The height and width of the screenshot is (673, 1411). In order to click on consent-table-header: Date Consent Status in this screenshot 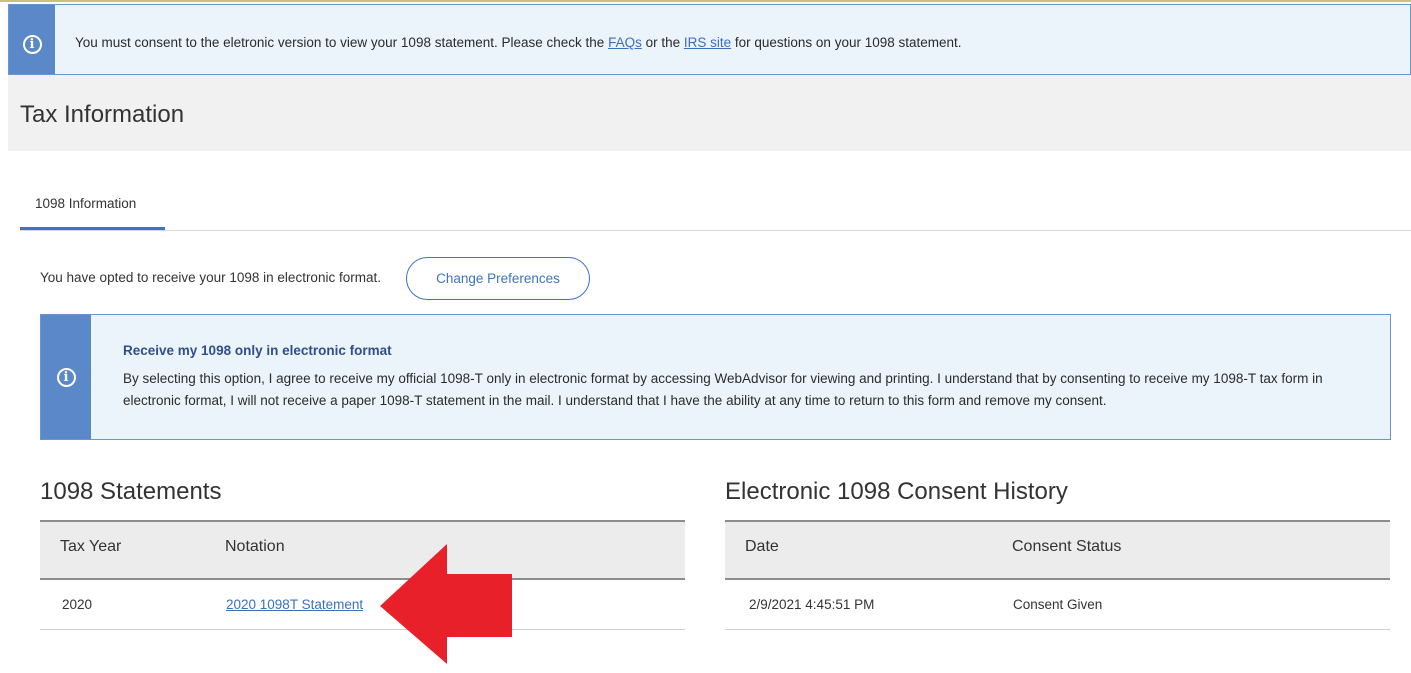, I will do `click(1057, 550)`.